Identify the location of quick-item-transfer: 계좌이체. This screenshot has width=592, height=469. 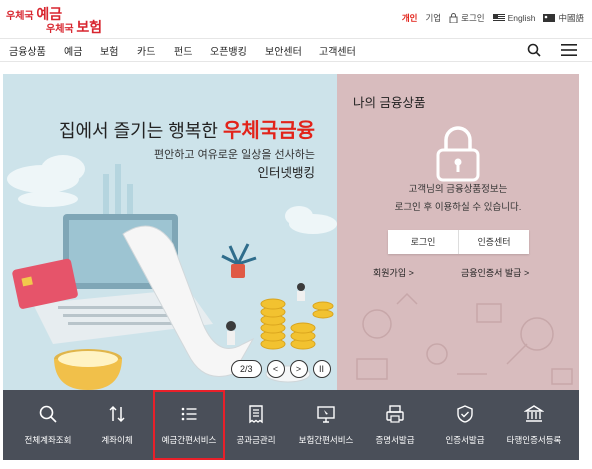
(117, 425).